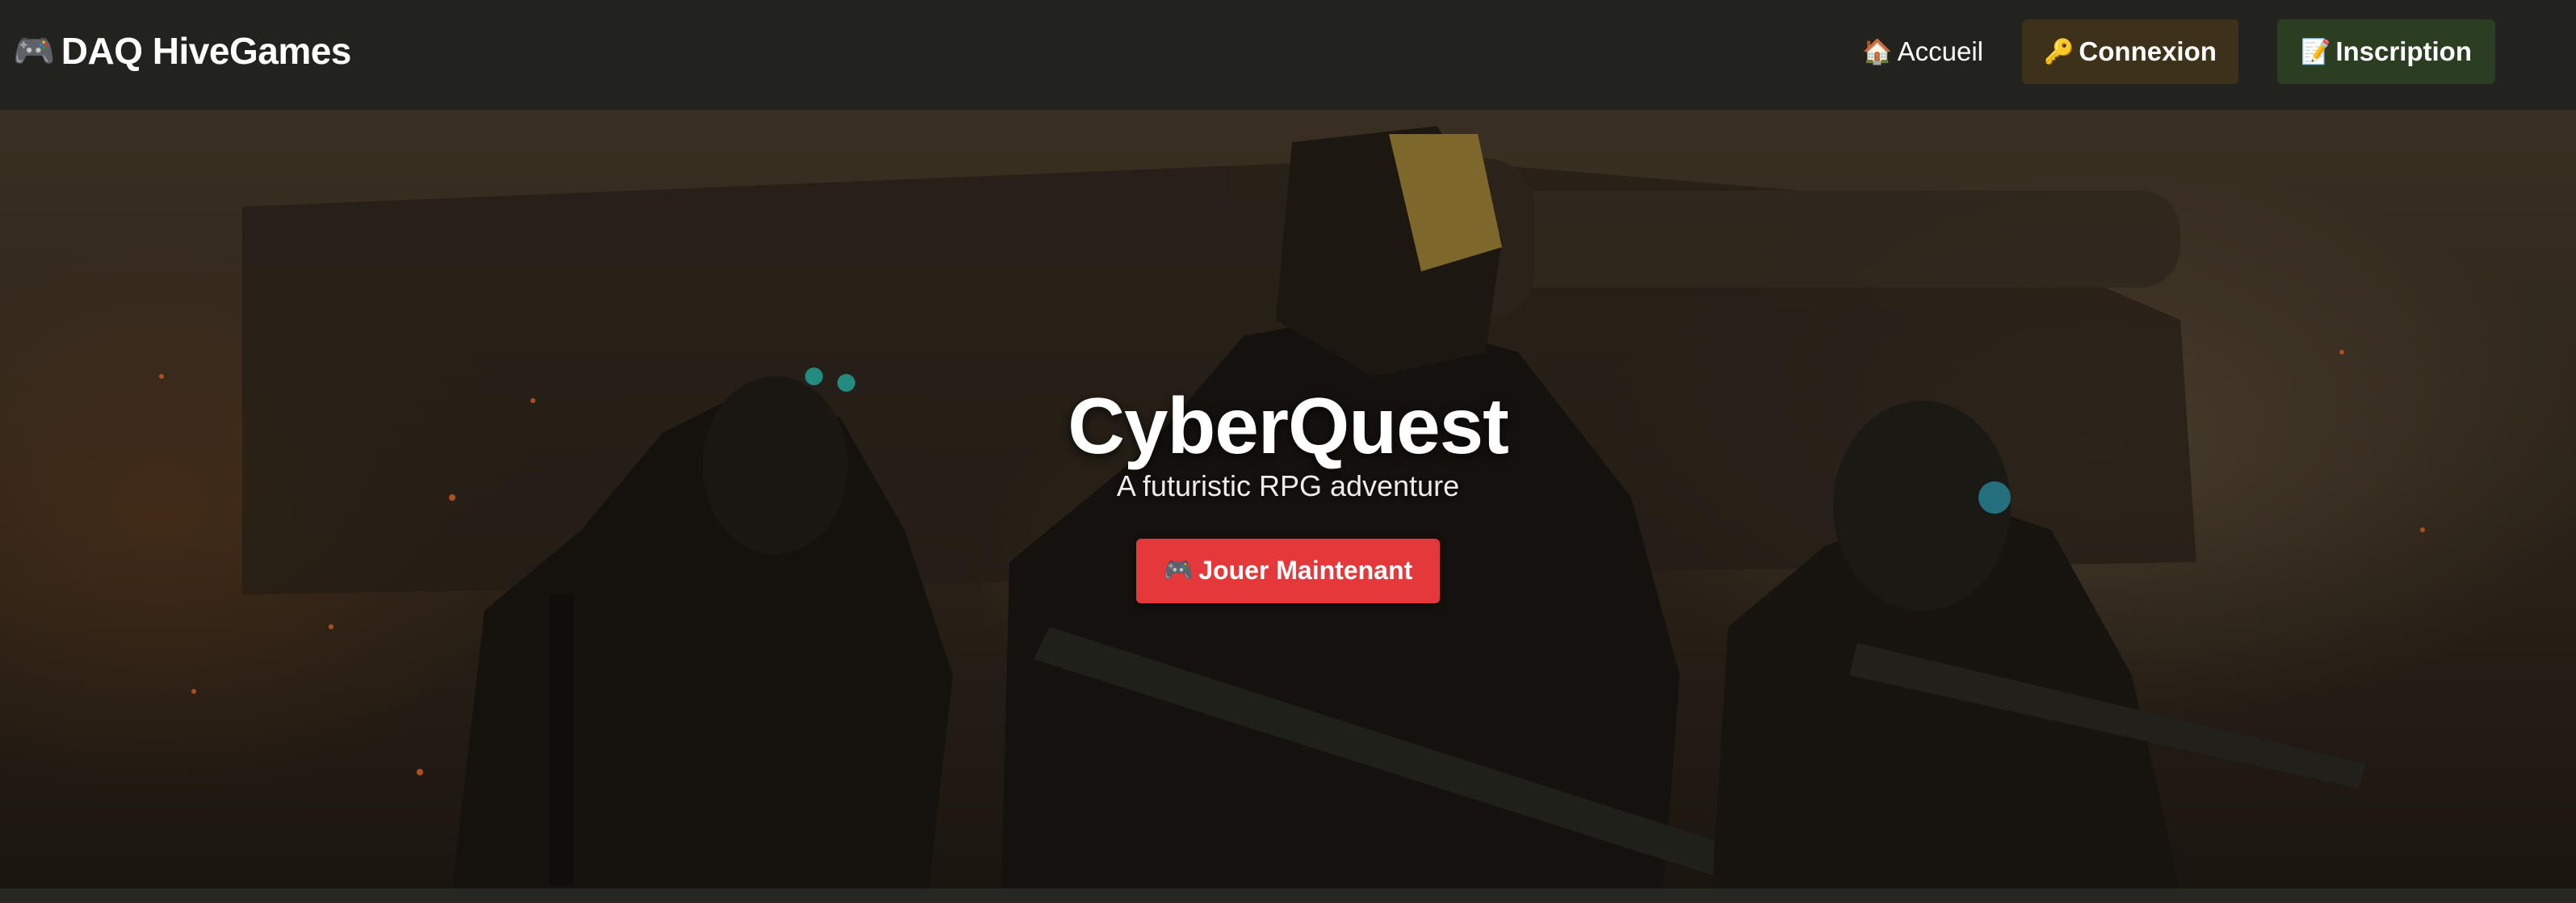 The width and height of the screenshot is (2576, 903). What do you see at coordinates (2315, 52) in the screenshot?
I see `memo-icon: 📝` at bounding box center [2315, 52].